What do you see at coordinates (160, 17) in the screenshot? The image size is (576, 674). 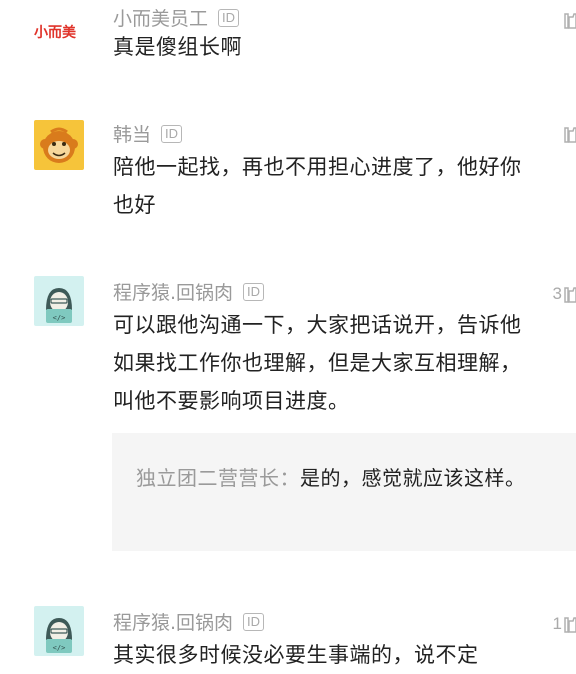 I see `author-name-text: 小而美员工` at bounding box center [160, 17].